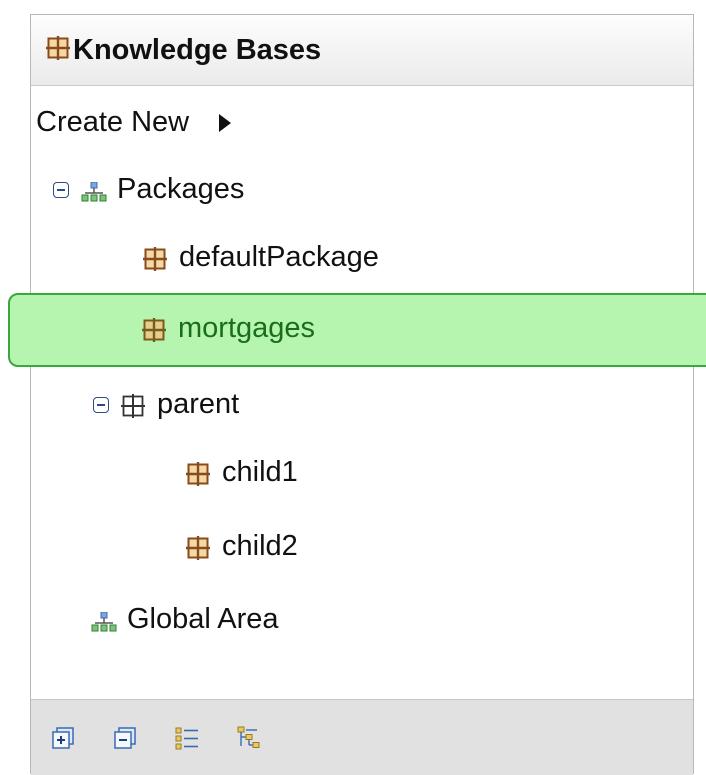 This screenshot has height=775, width=706. Describe the element at coordinates (362, 50) in the screenshot. I see `panel-header: Knowledge Bases` at that location.